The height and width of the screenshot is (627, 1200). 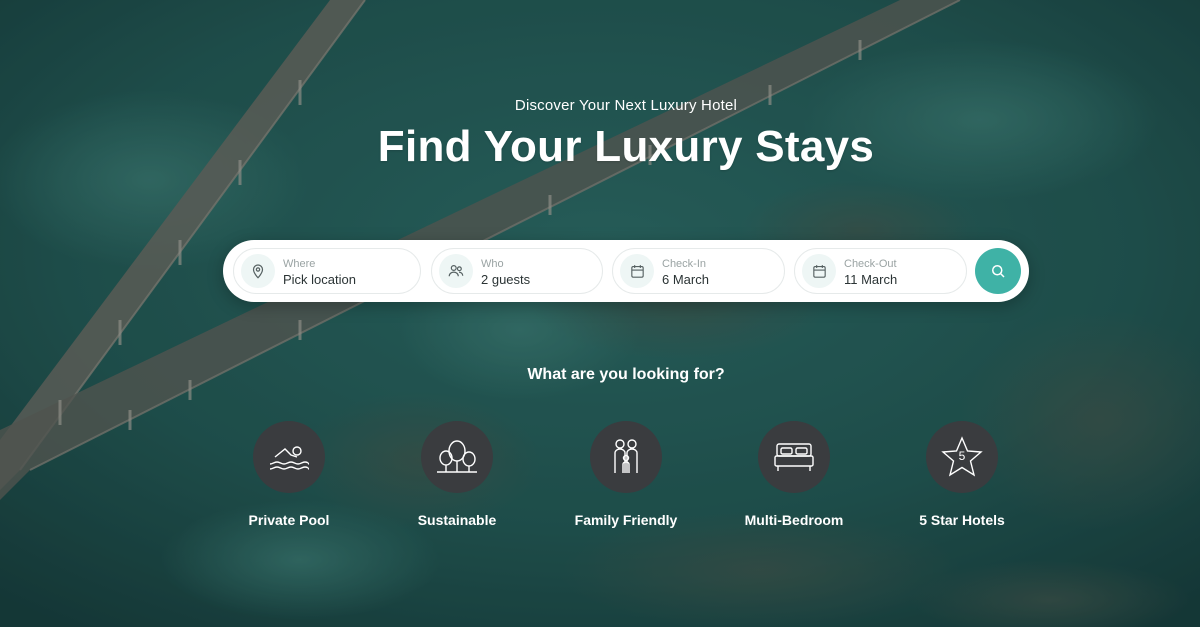 What do you see at coordinates (685, 279) in the screenshot?
I see `check-in-value: 6 March` at bounding box center [685, 279].